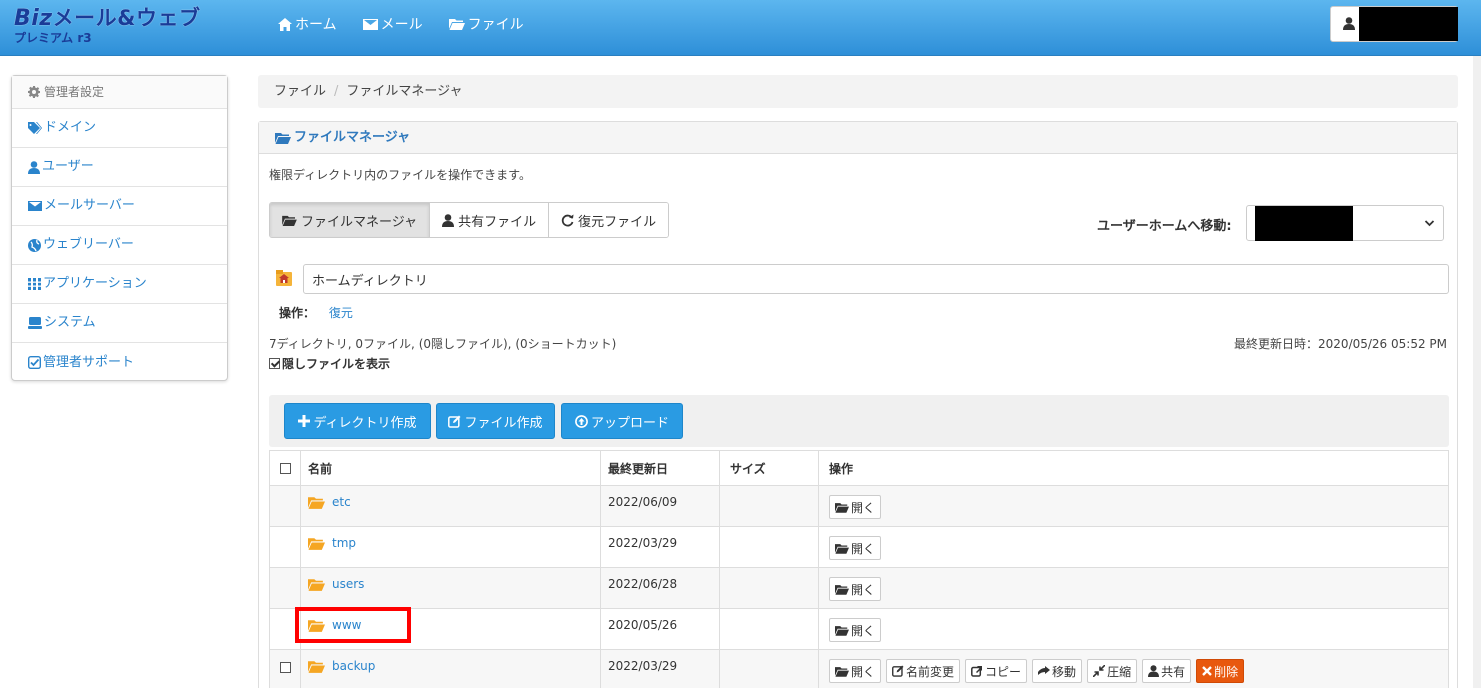 Image resolution: width=1481 pixels, height=688 pixels. I want to click on action-bar: ディレクトリ作成 ファイル作成 アップロード, so click(859, 421).